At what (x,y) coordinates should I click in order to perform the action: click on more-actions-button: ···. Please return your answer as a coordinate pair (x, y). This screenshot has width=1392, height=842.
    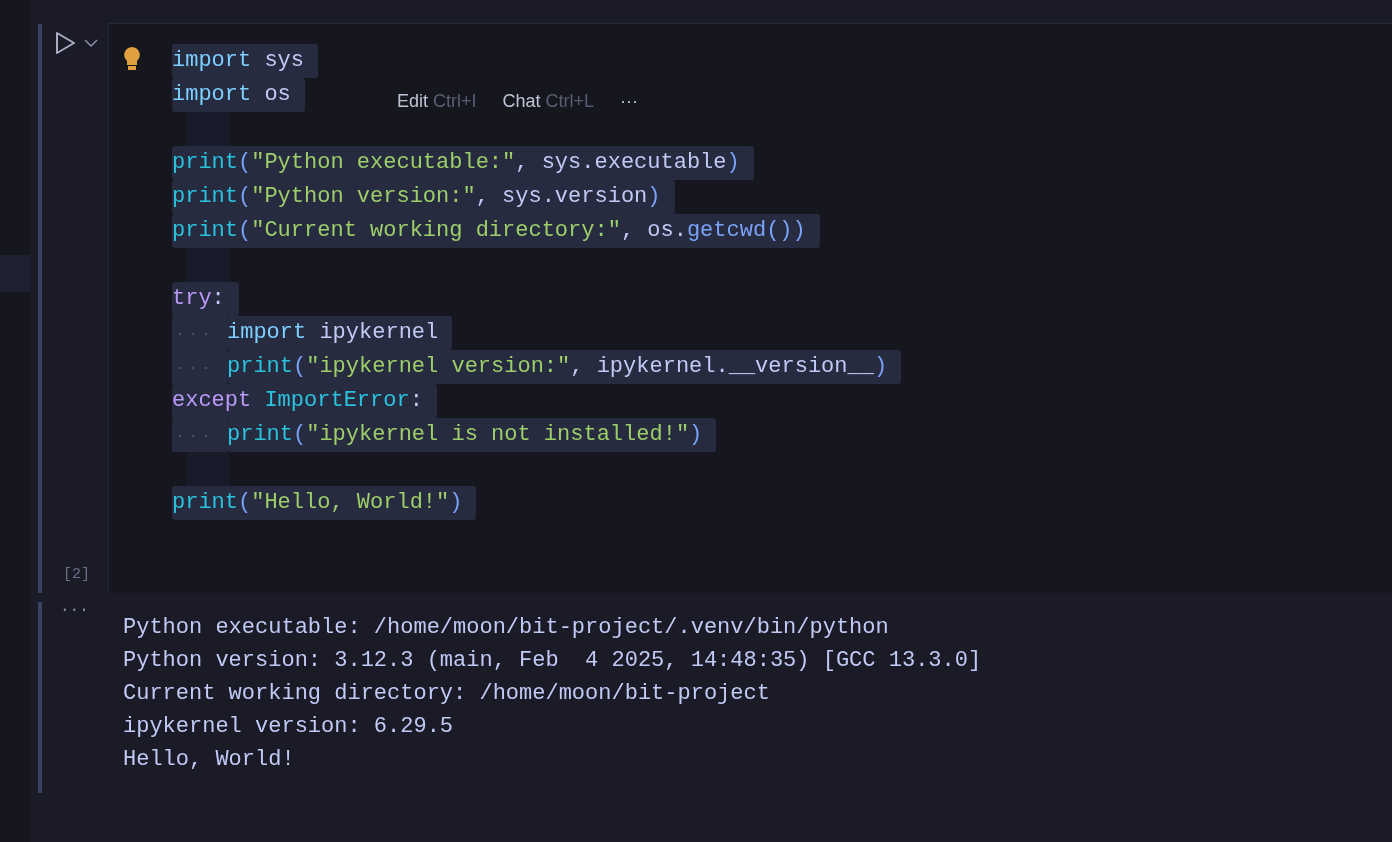
    Looking at the image, I should click on (629, 101).